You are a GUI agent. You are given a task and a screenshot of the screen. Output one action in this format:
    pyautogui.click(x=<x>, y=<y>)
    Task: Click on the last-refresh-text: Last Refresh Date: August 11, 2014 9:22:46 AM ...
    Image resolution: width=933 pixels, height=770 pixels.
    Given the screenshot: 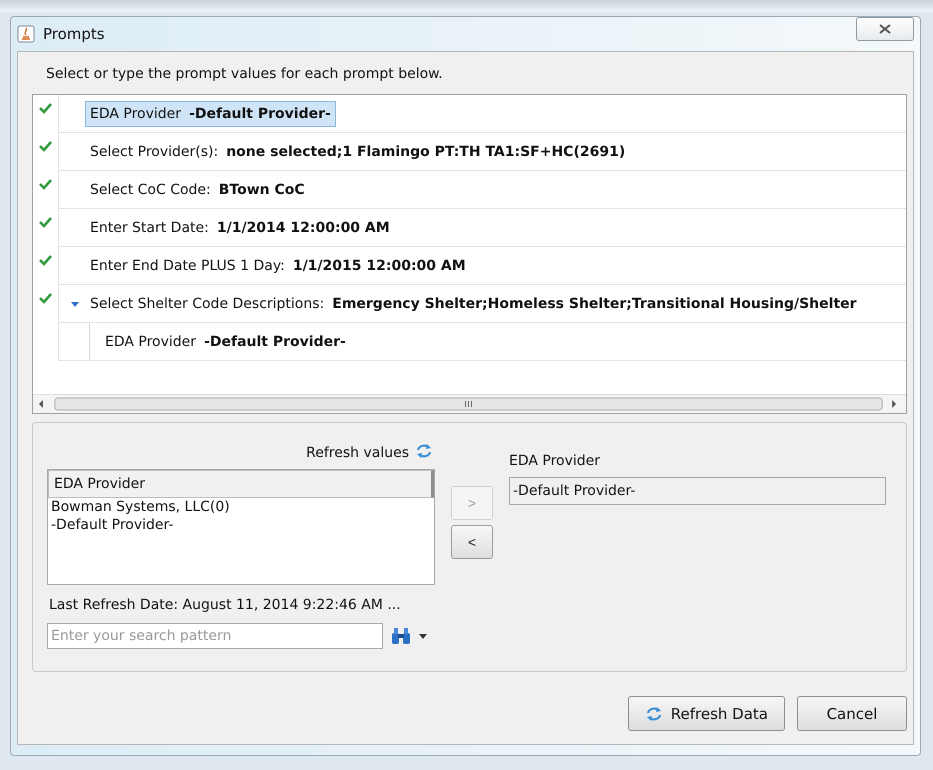 What is the action you would take?
    pyautogui.click(x=225, y=605)
    